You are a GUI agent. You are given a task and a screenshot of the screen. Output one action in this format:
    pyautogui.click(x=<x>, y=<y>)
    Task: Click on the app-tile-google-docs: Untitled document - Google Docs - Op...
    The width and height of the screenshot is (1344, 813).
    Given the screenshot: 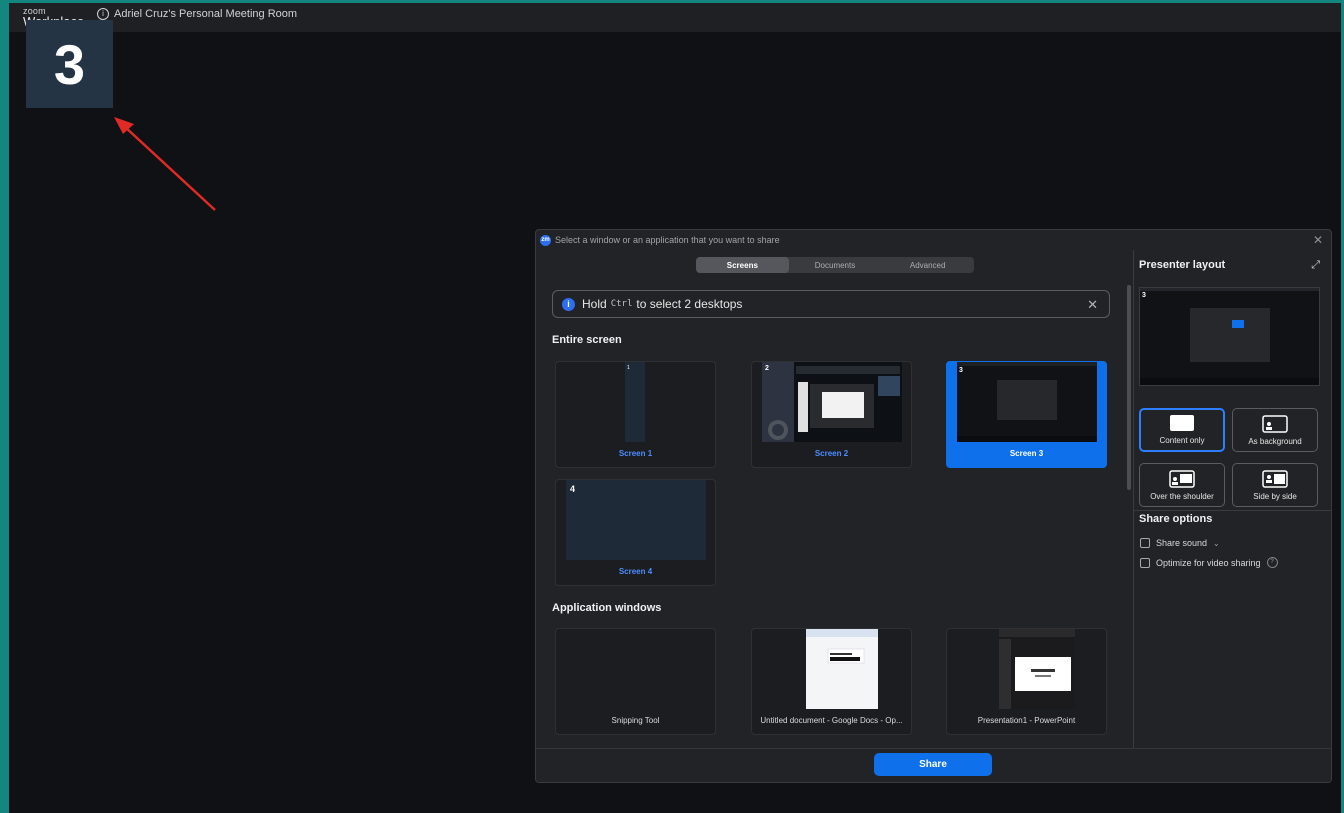 What is the action you would take?
    pyautogui.click(x=831, y=681)
    